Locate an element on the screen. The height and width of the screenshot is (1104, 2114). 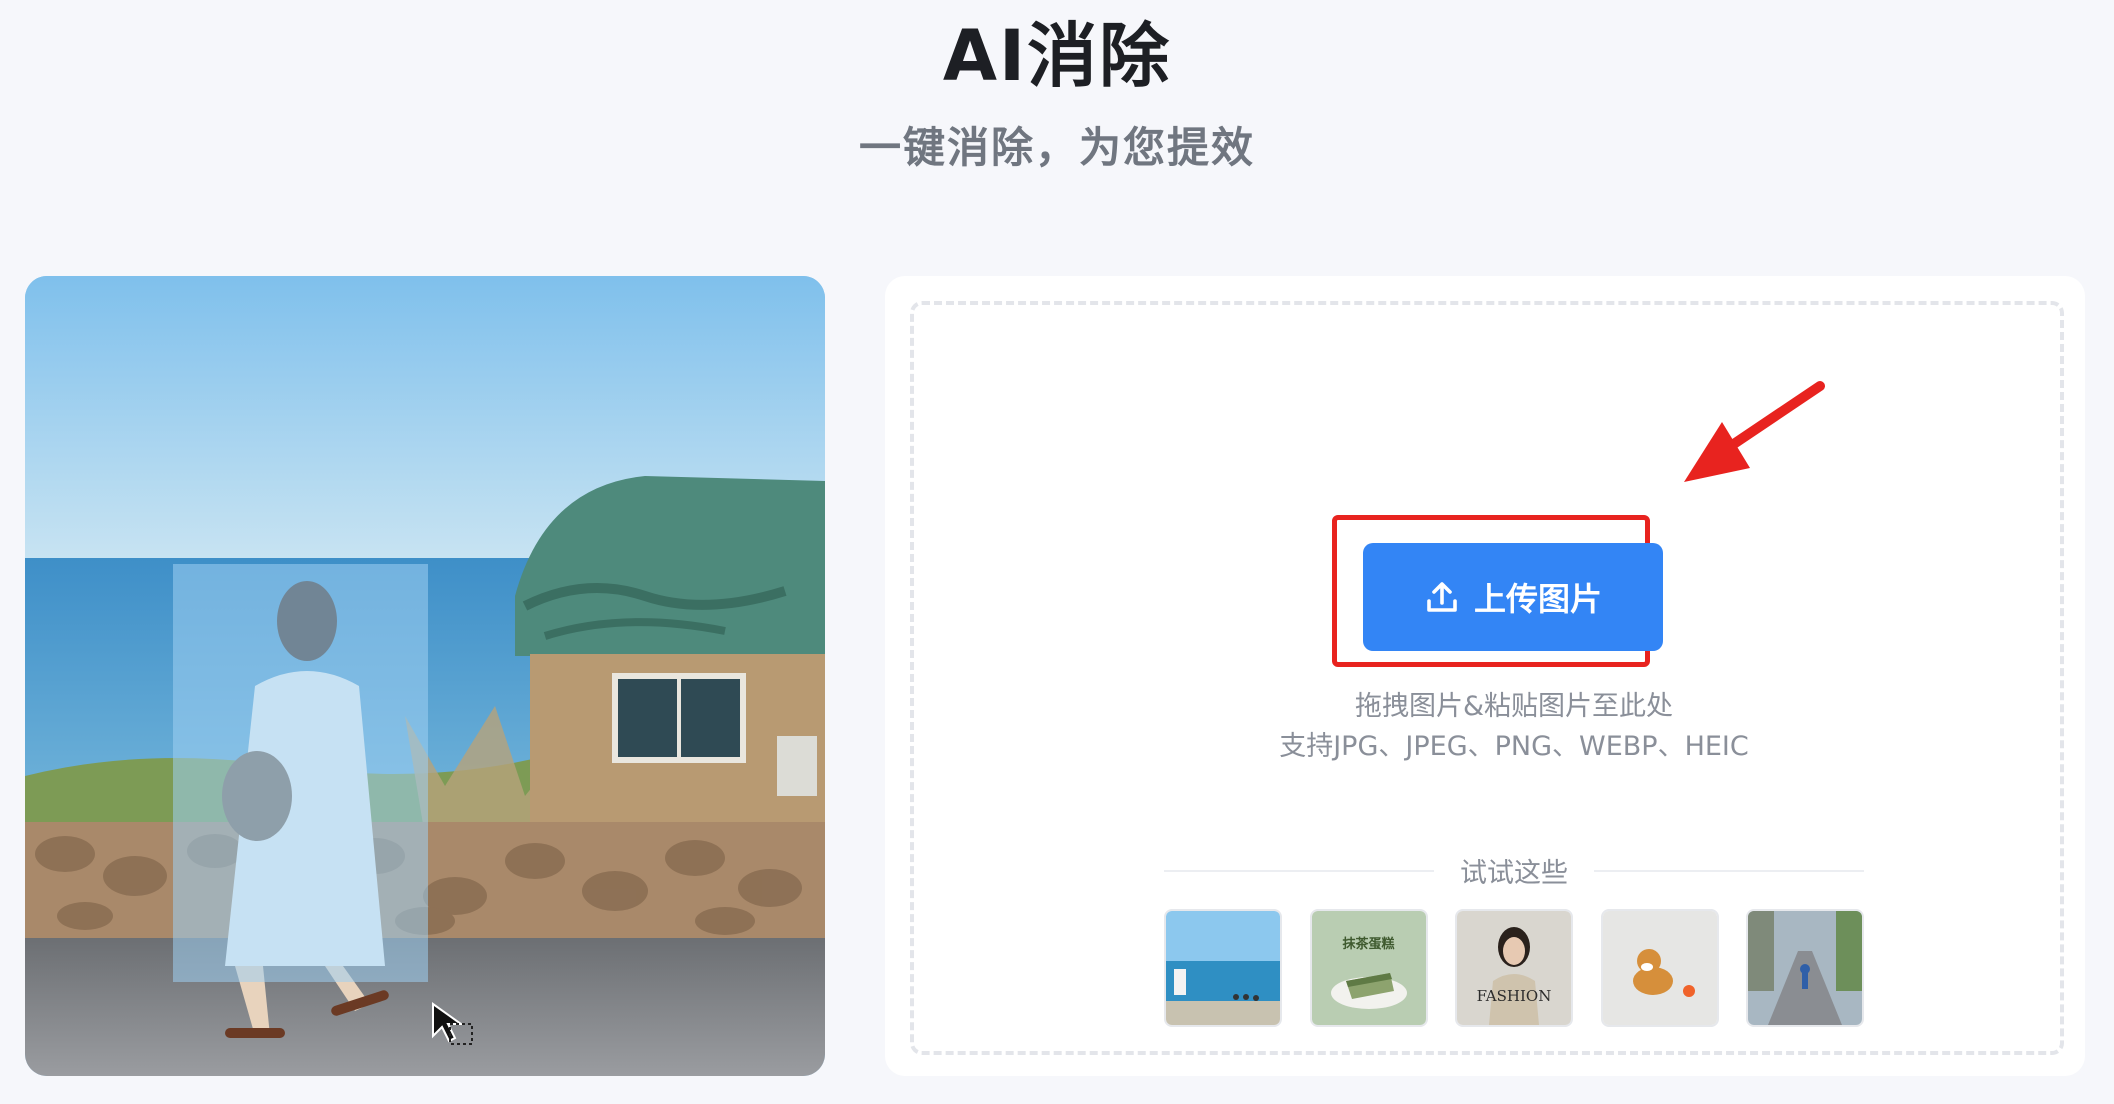
sample-thumb-street is located at coordinates (1805, 968).